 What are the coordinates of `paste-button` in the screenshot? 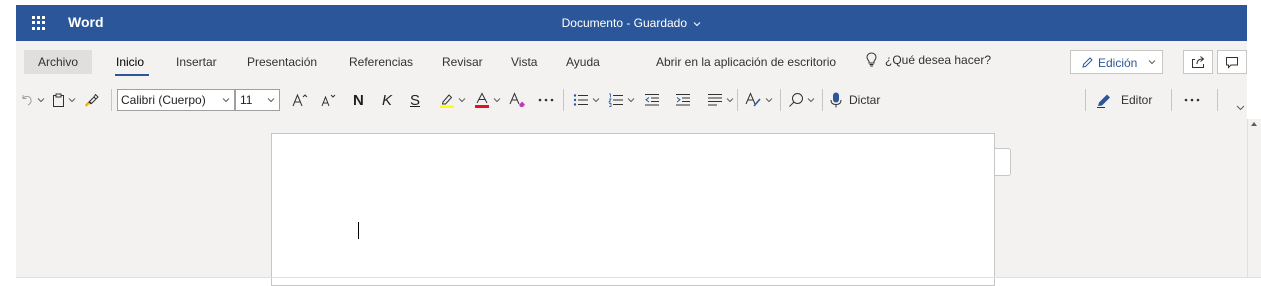 It's located at (64, 100).